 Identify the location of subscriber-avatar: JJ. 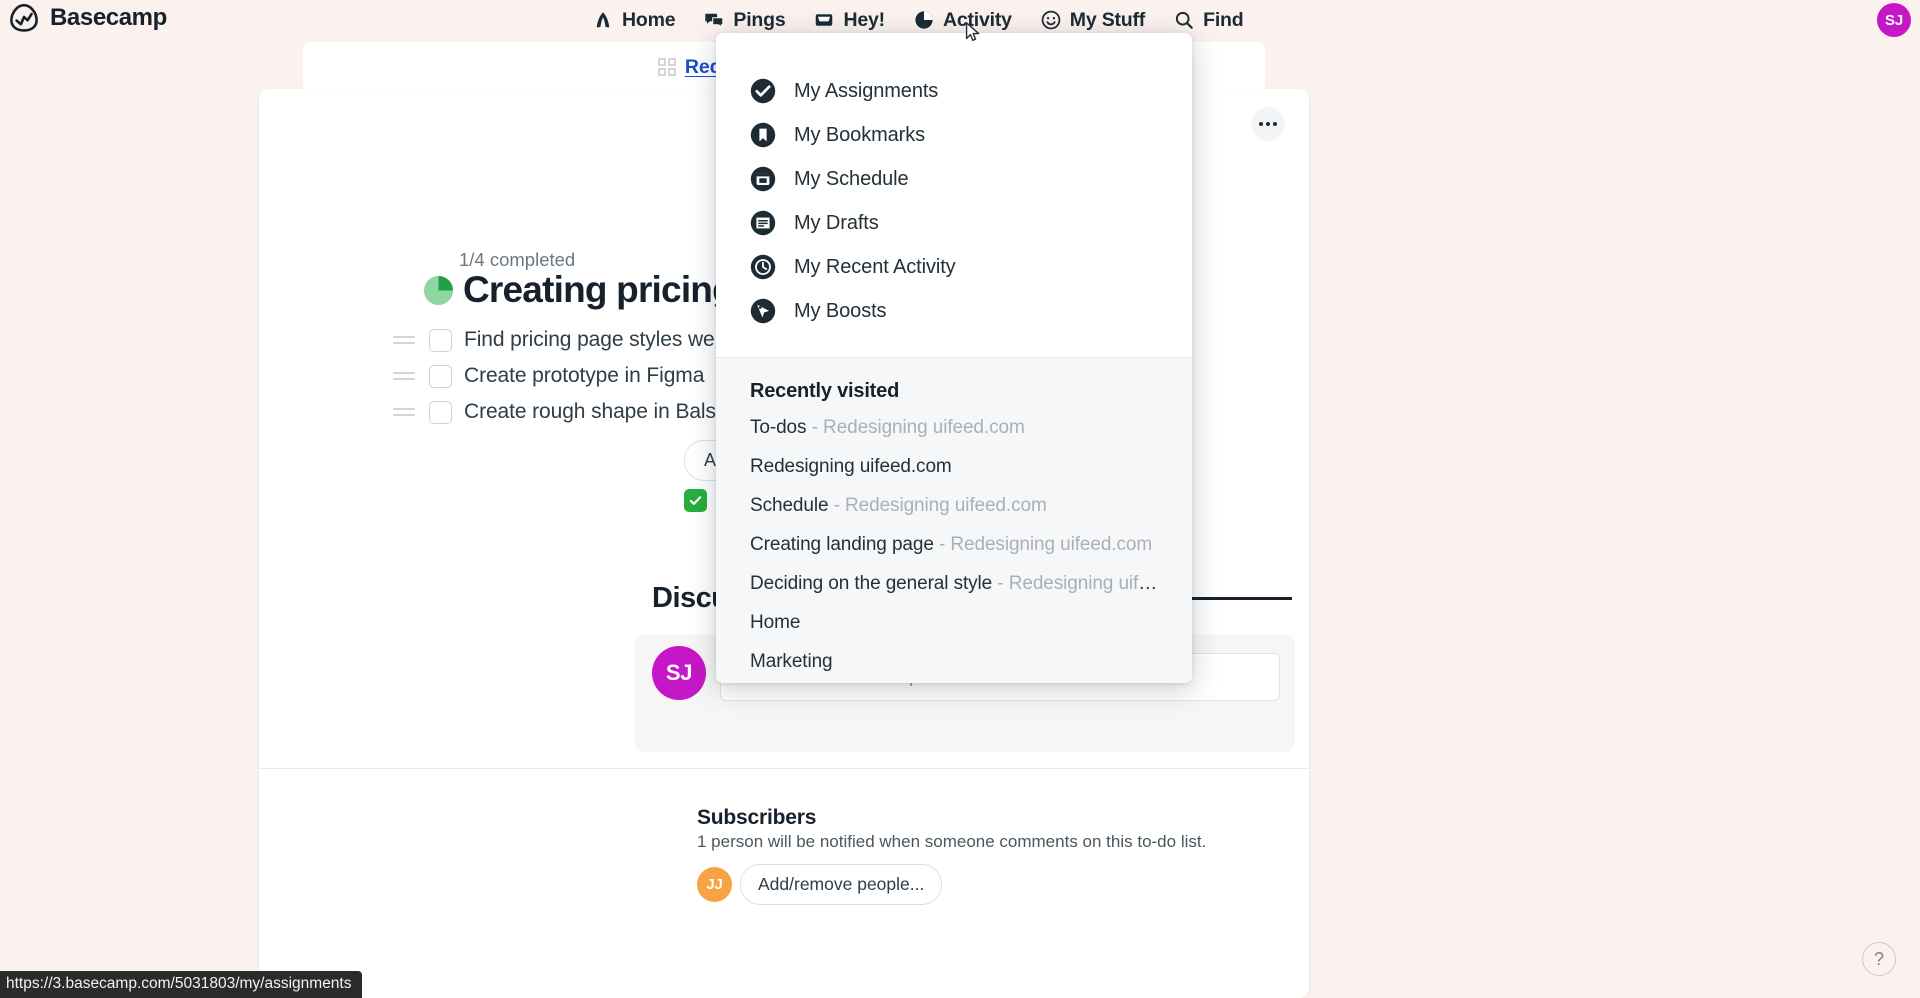
(714, 884).